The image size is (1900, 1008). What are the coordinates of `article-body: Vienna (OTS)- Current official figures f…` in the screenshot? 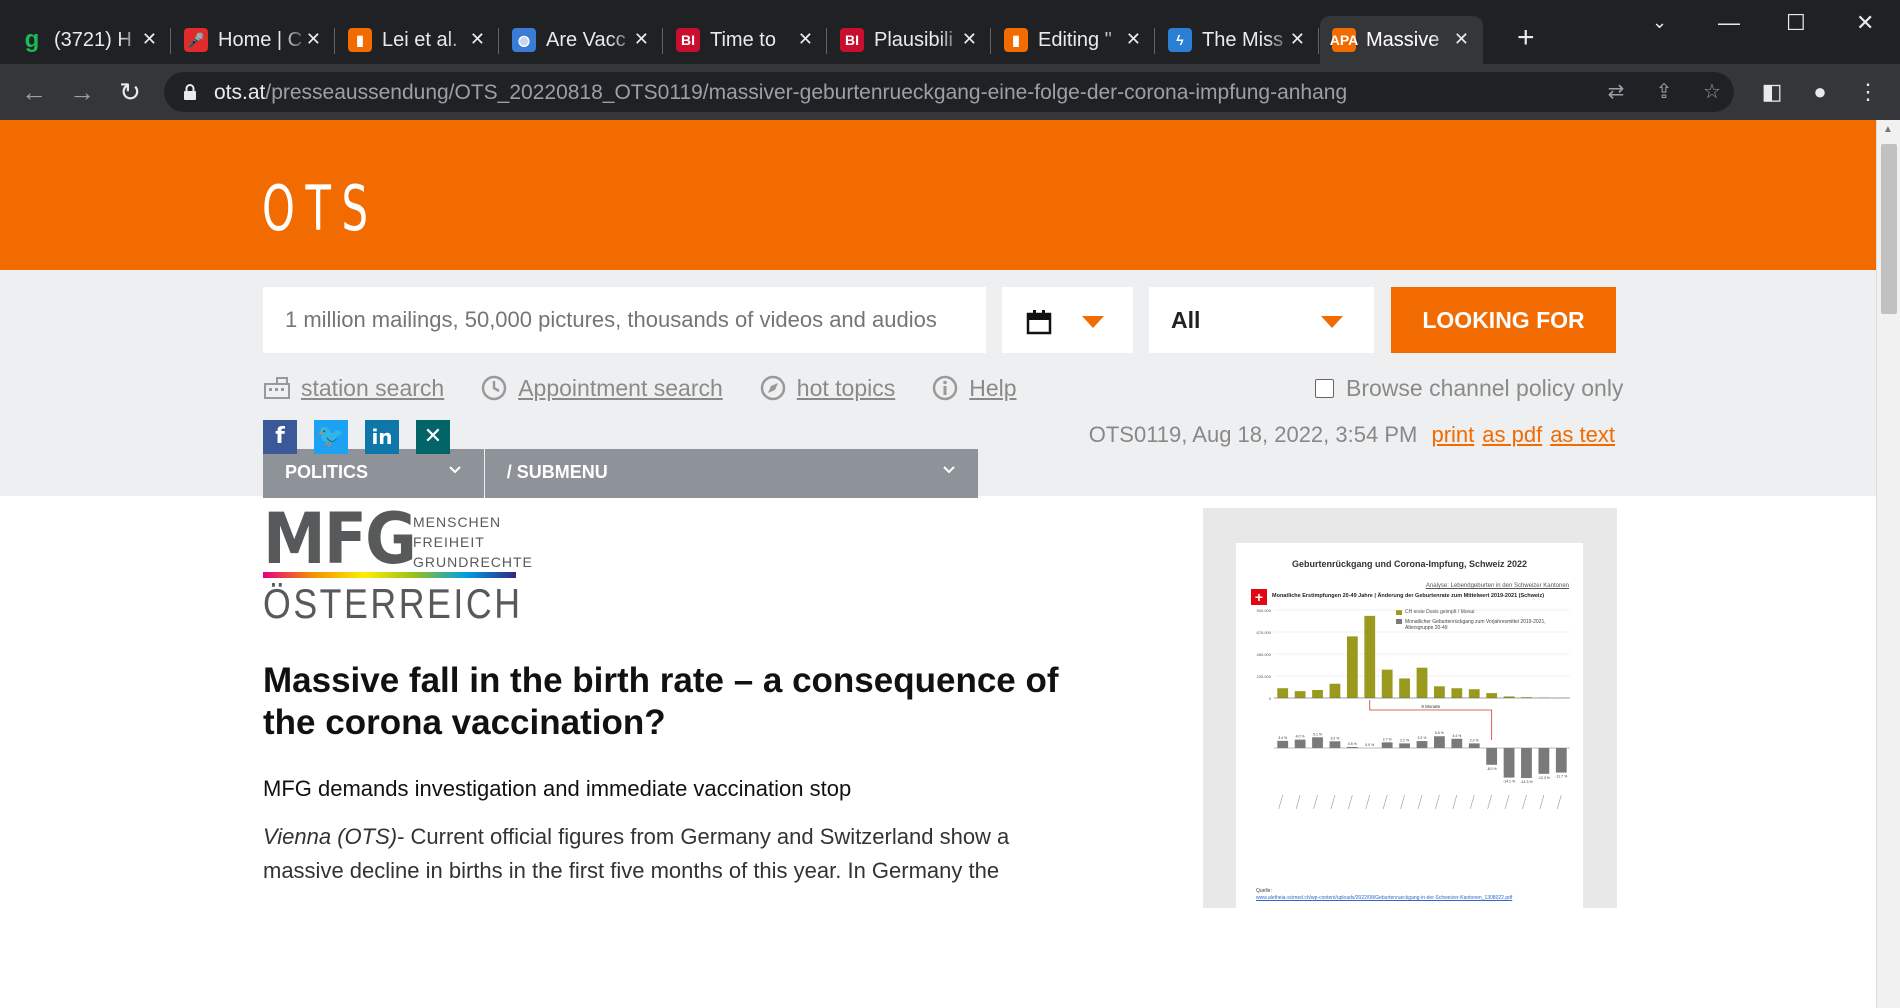 It's located at (636, 853).